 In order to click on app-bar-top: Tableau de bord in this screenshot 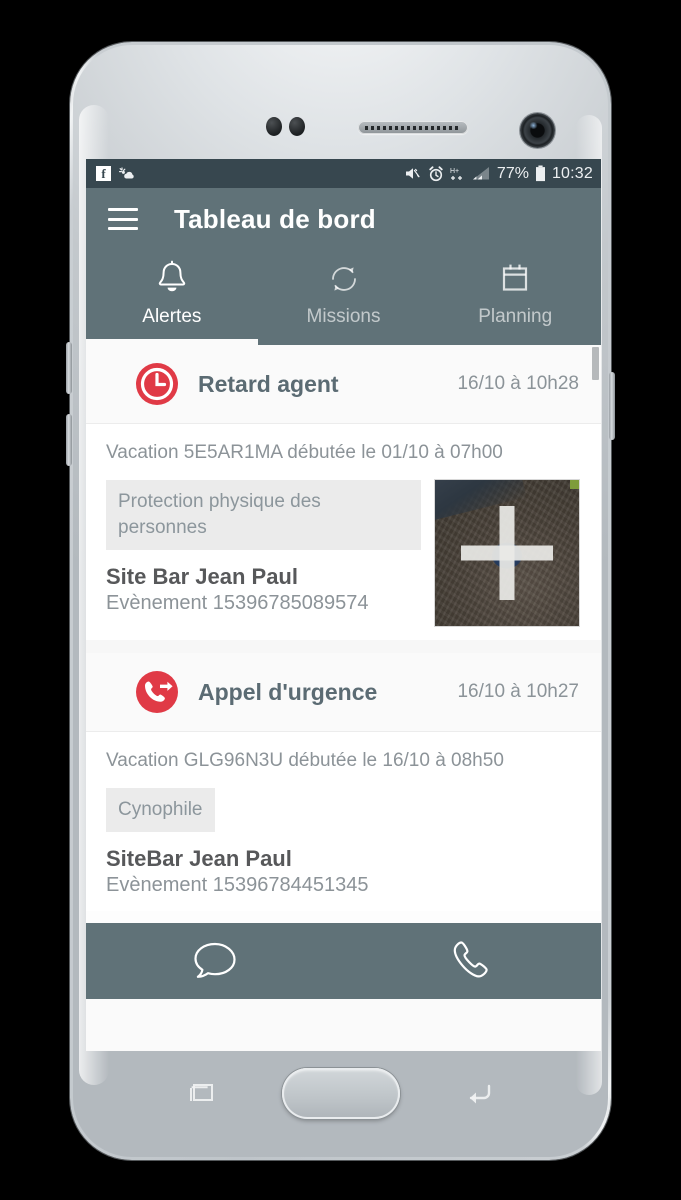, I will do `click(343, 219)`.